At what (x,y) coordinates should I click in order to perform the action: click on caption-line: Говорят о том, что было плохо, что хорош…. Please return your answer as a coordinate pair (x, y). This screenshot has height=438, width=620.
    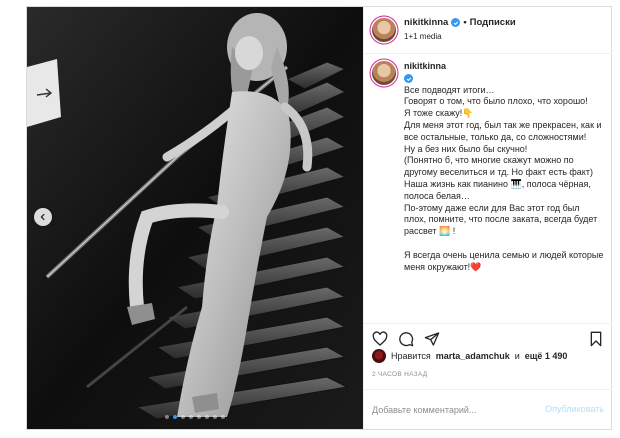
    Looking at the image, I should click on (496, 101).